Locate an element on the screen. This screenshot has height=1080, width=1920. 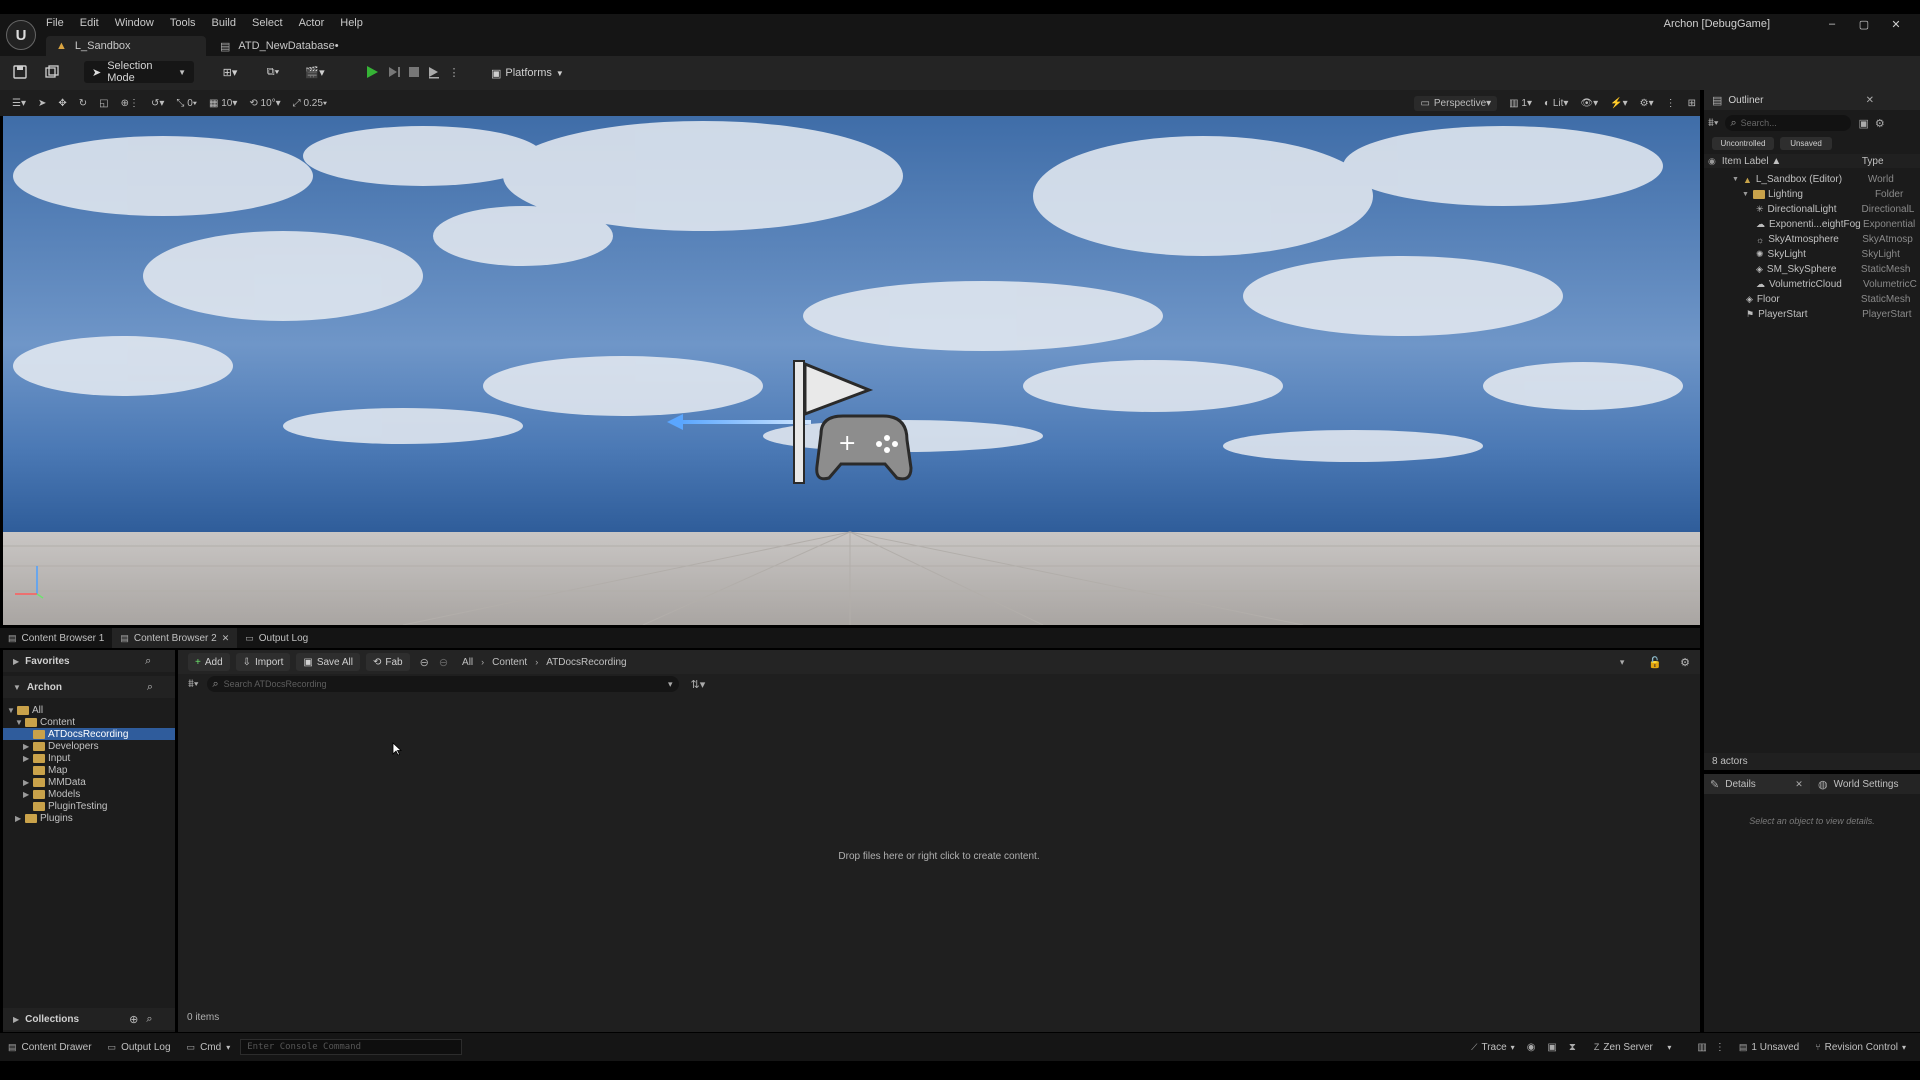
tree-item-atdocsrecording: ATDocsRecording is located at coordinates (89, 734).